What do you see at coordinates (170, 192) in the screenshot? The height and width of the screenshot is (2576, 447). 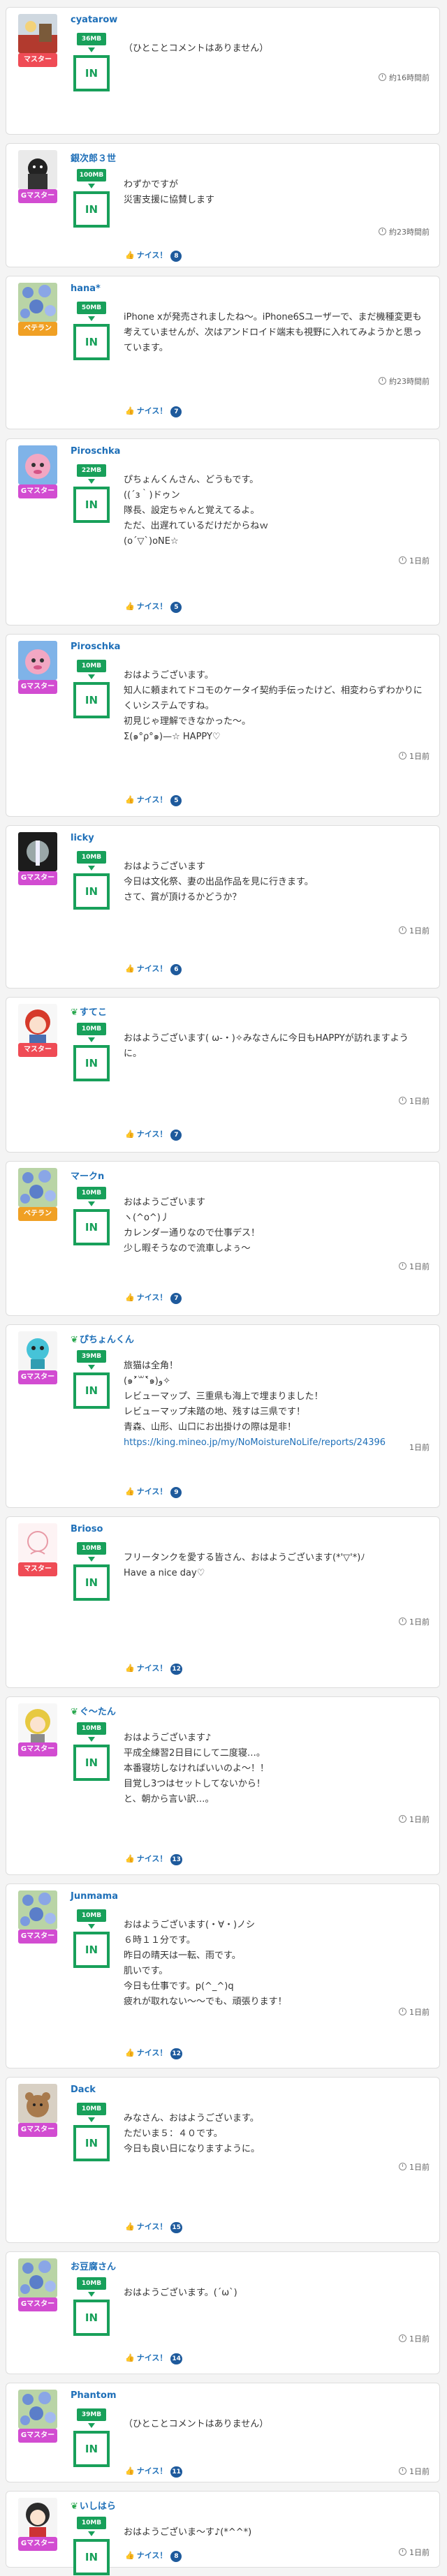 I see `comment-text: わずかですが 災害支援に協賛します` at bounding box center [170, 192].